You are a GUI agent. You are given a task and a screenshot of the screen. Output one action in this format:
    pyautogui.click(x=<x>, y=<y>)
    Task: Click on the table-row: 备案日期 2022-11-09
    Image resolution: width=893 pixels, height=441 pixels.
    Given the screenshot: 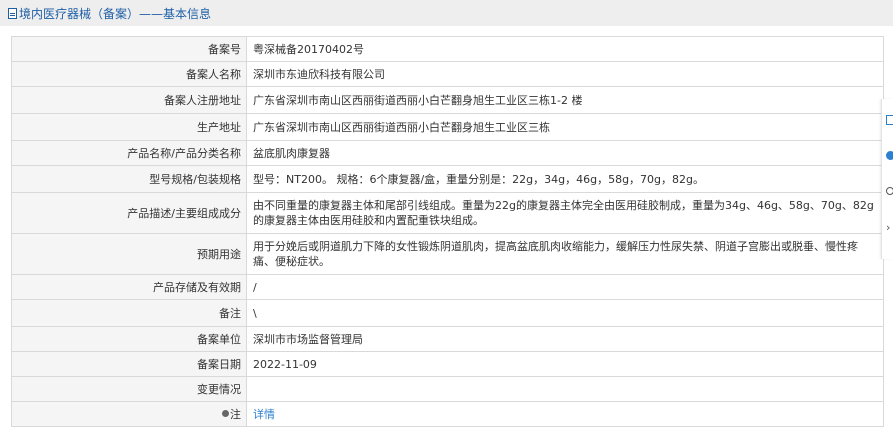 What is the action you would take?
    pyautogui.click(x=447, y=364)
    